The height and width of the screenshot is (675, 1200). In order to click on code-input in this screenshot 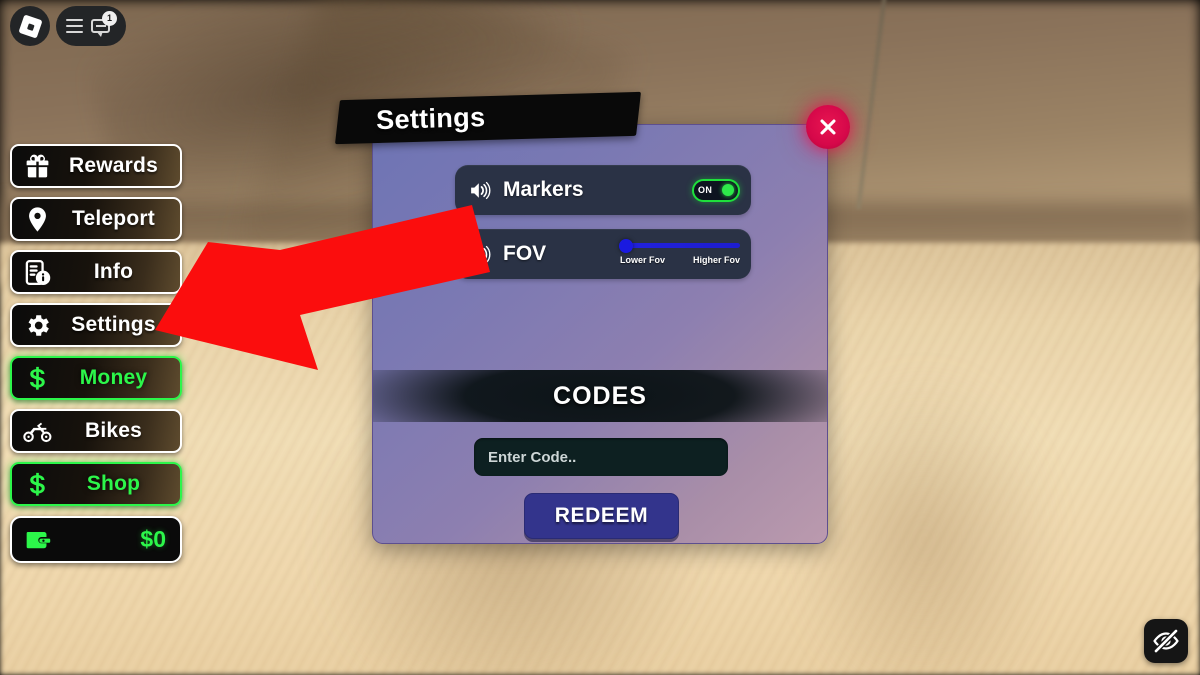, I will do `click(601, 457)`.